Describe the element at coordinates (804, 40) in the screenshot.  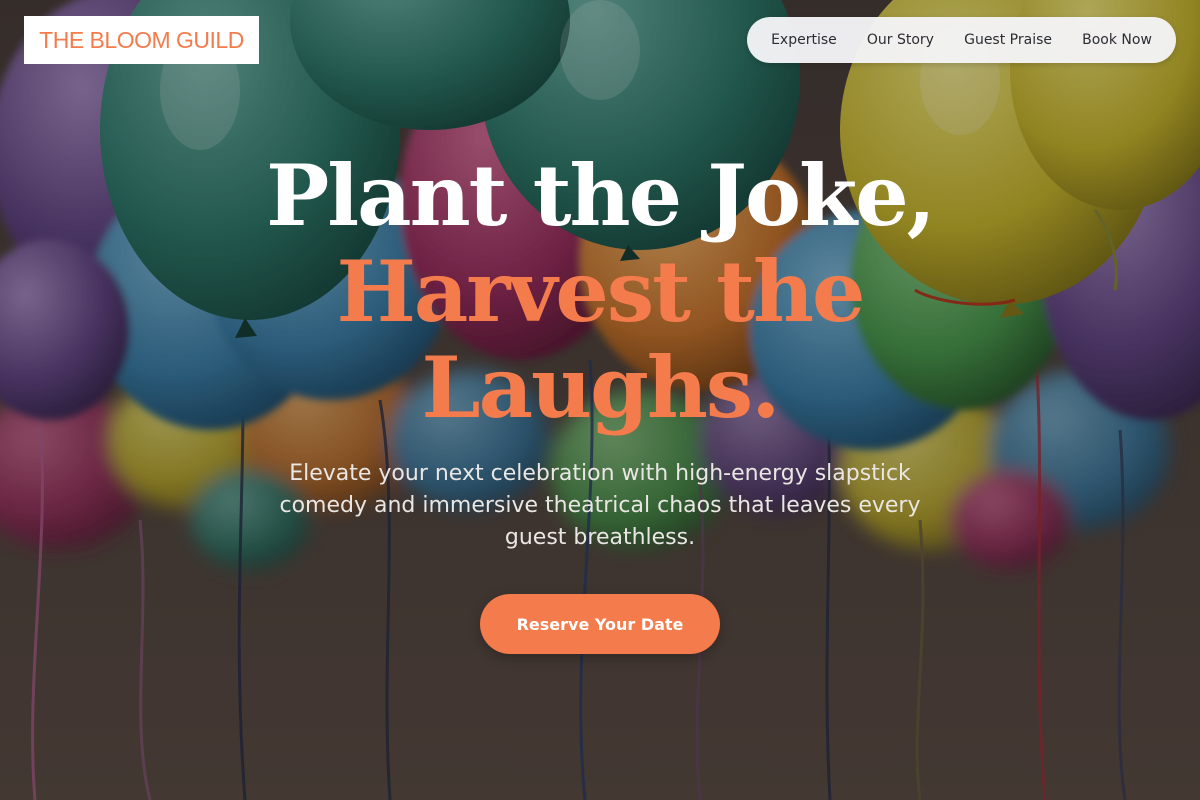
I see `nav-item-expertise: Expertise` at that location.